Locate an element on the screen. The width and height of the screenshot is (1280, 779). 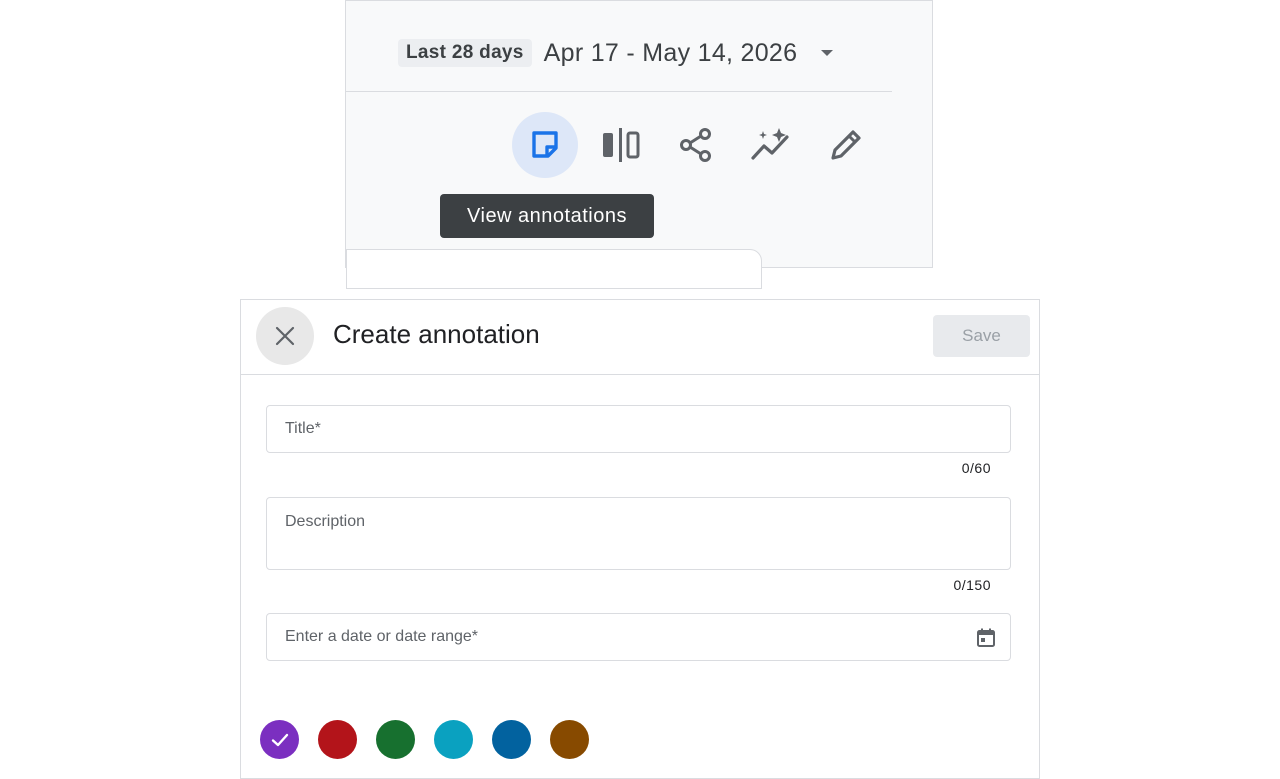
color-swatch-brown is located at coordinates (569, 739).